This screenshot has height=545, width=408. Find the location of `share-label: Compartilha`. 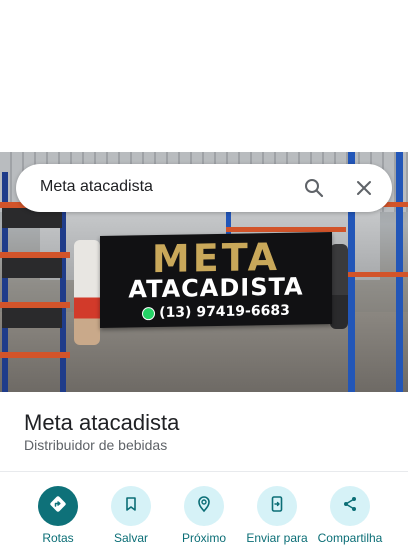

share-label: Compartilha is located at coordinates (350, 538).